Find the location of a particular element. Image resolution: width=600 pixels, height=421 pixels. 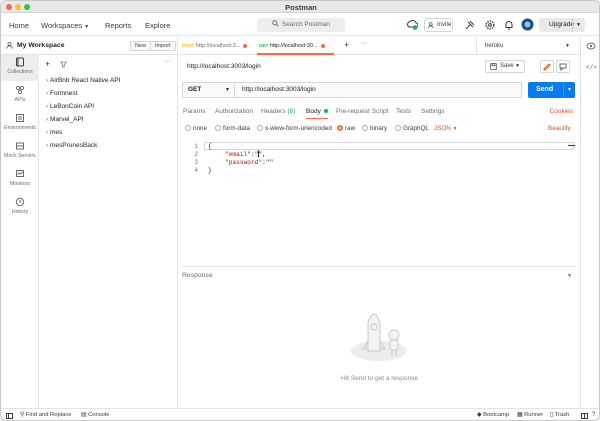

radio-form-data: form-data is located at coordinates (232, 128).